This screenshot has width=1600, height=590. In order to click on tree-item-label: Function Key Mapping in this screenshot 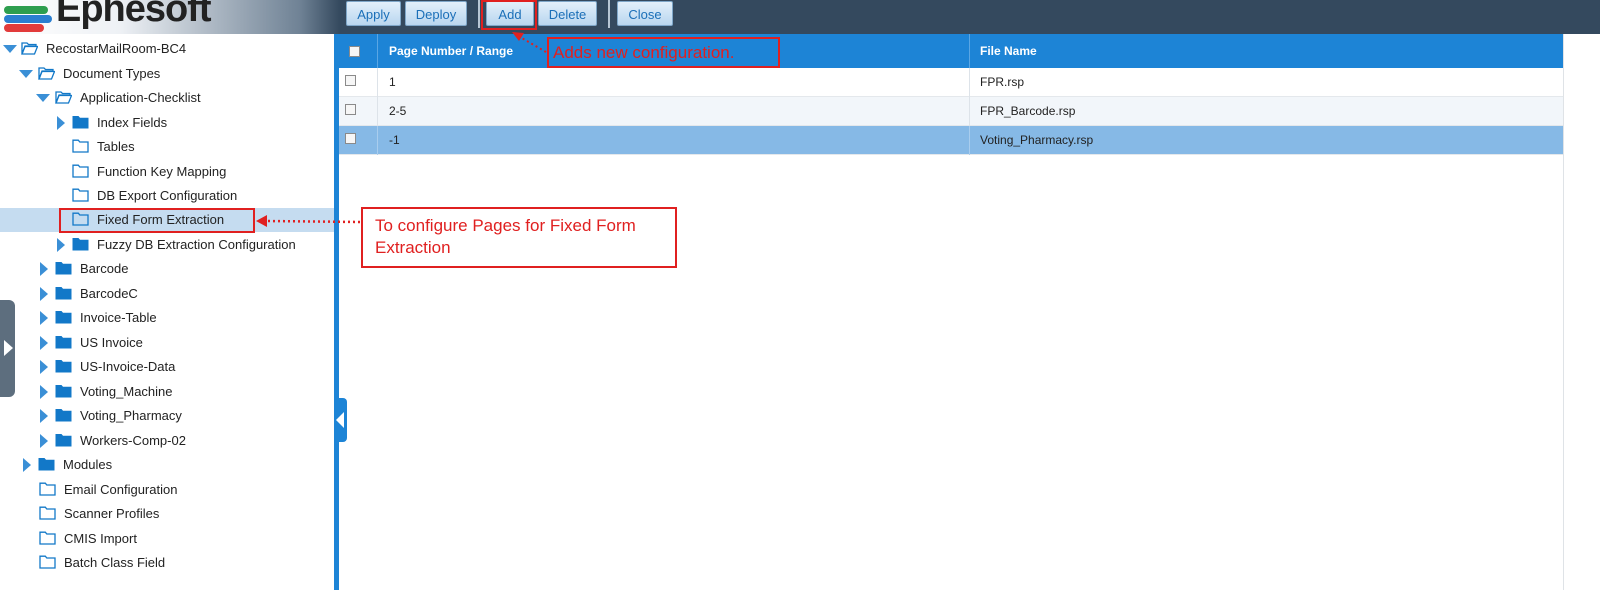, I will do `click(162, 171)`.